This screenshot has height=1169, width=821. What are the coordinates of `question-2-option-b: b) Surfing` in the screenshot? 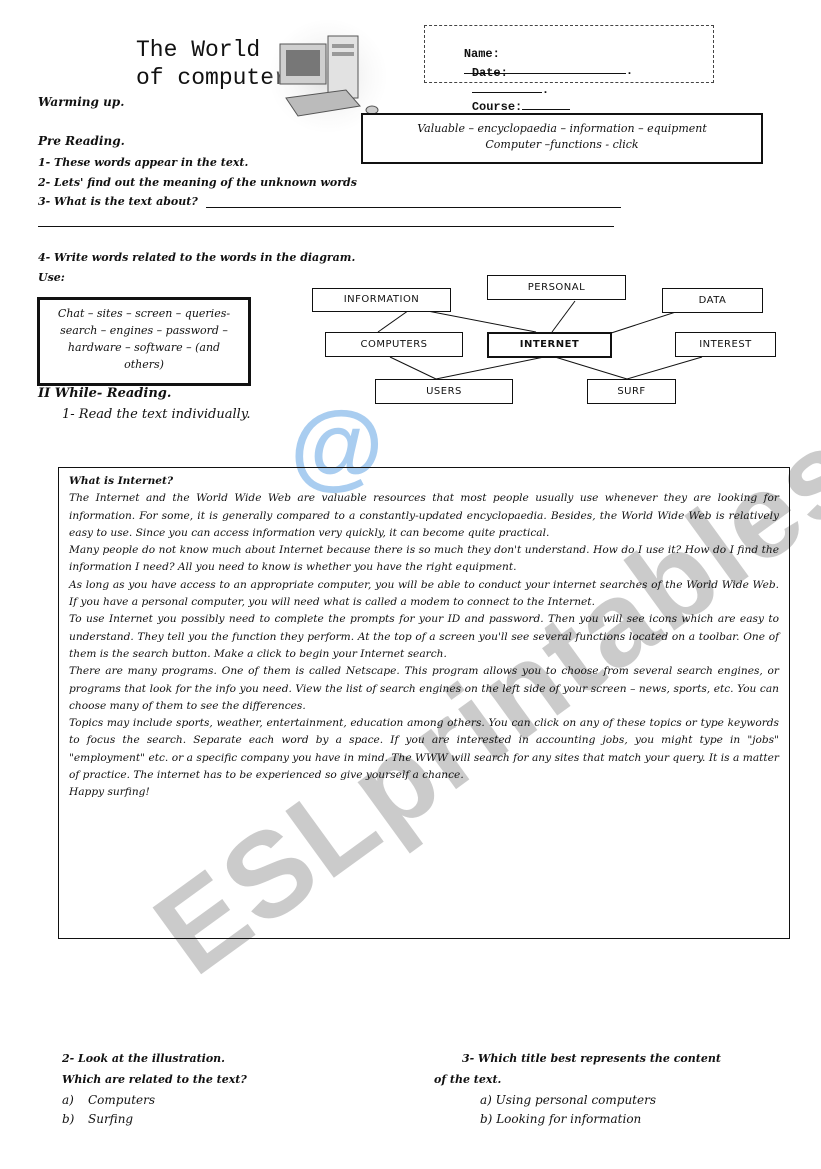 It's located at (97, 1119).